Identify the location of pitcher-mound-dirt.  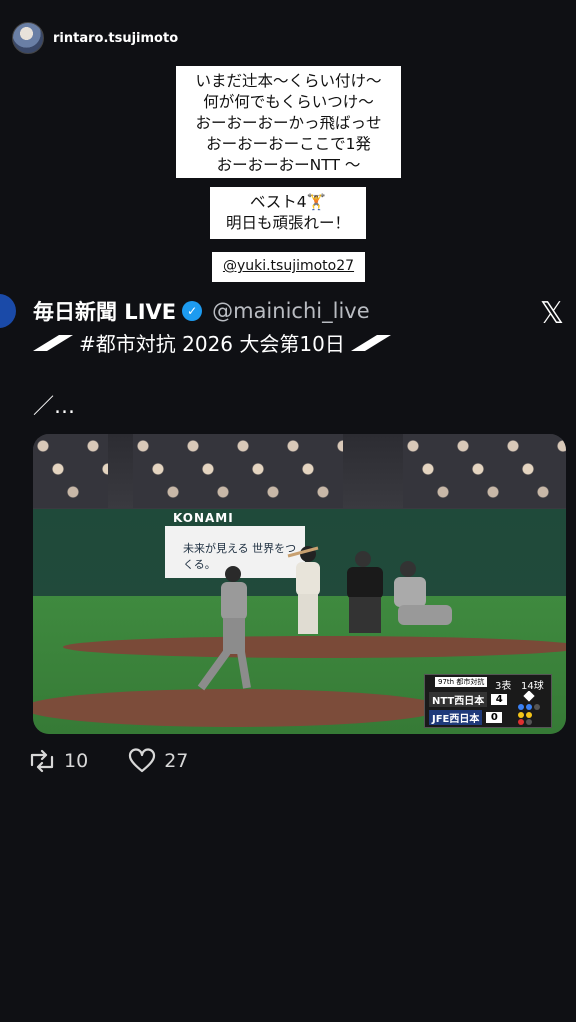
(238, 708).